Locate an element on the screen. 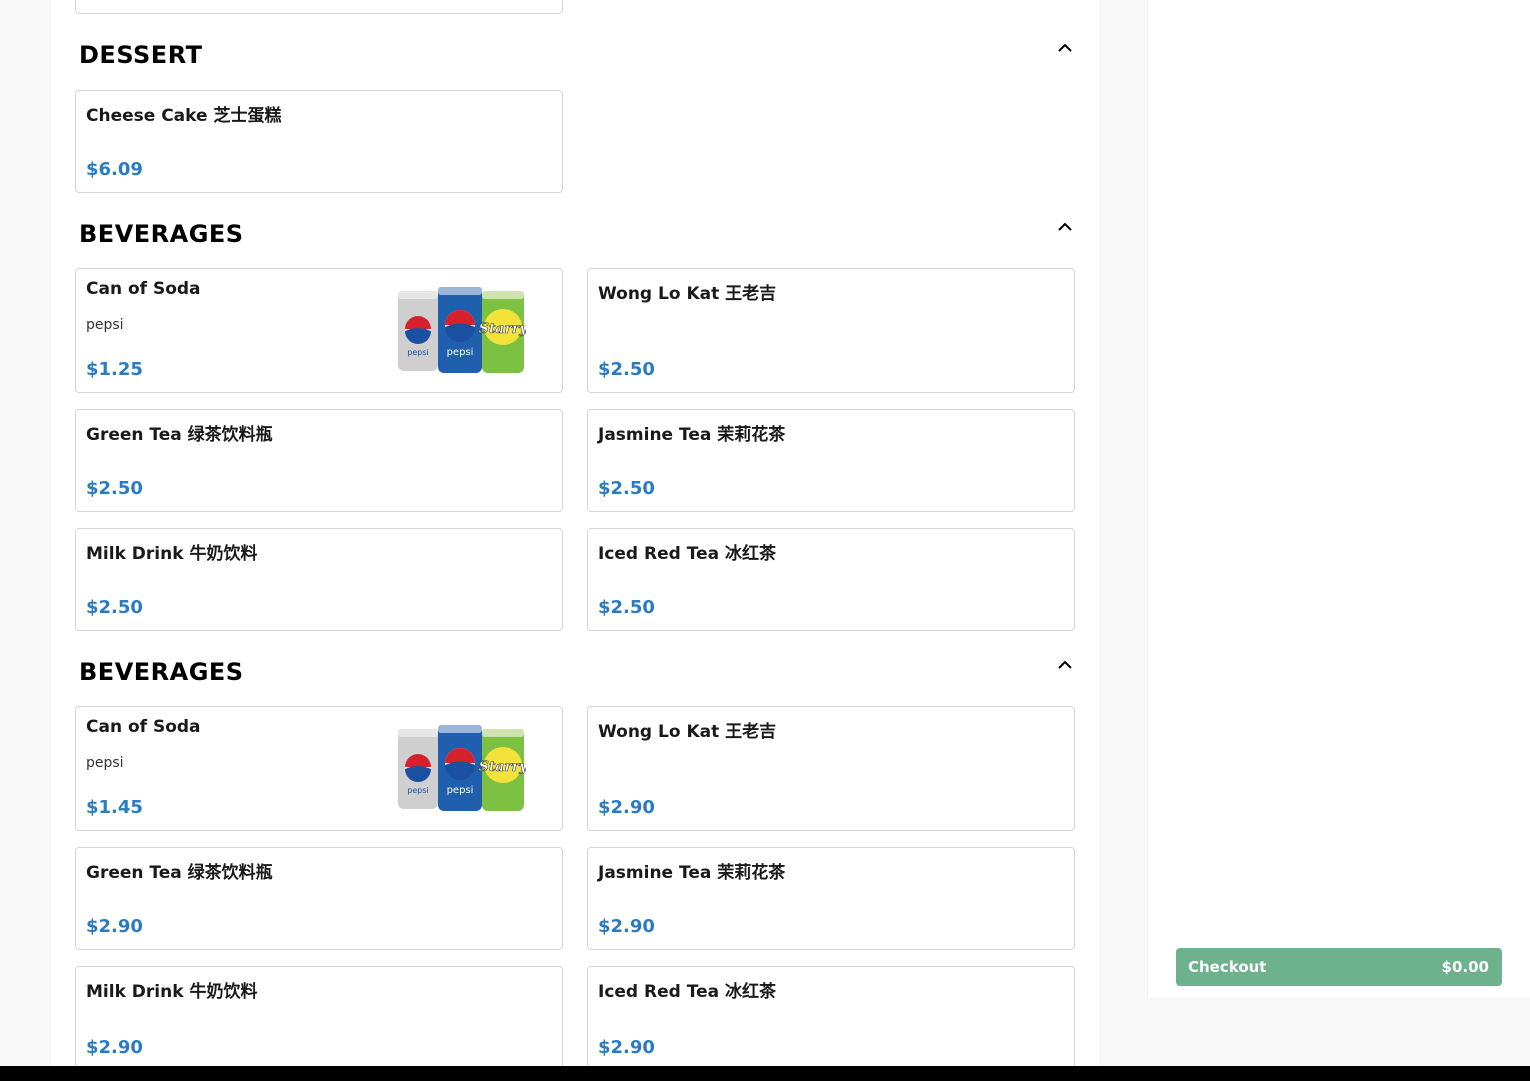 The image size is (1530, 1081). checkout-label: Checkout is located at coordinates (1227, 967).